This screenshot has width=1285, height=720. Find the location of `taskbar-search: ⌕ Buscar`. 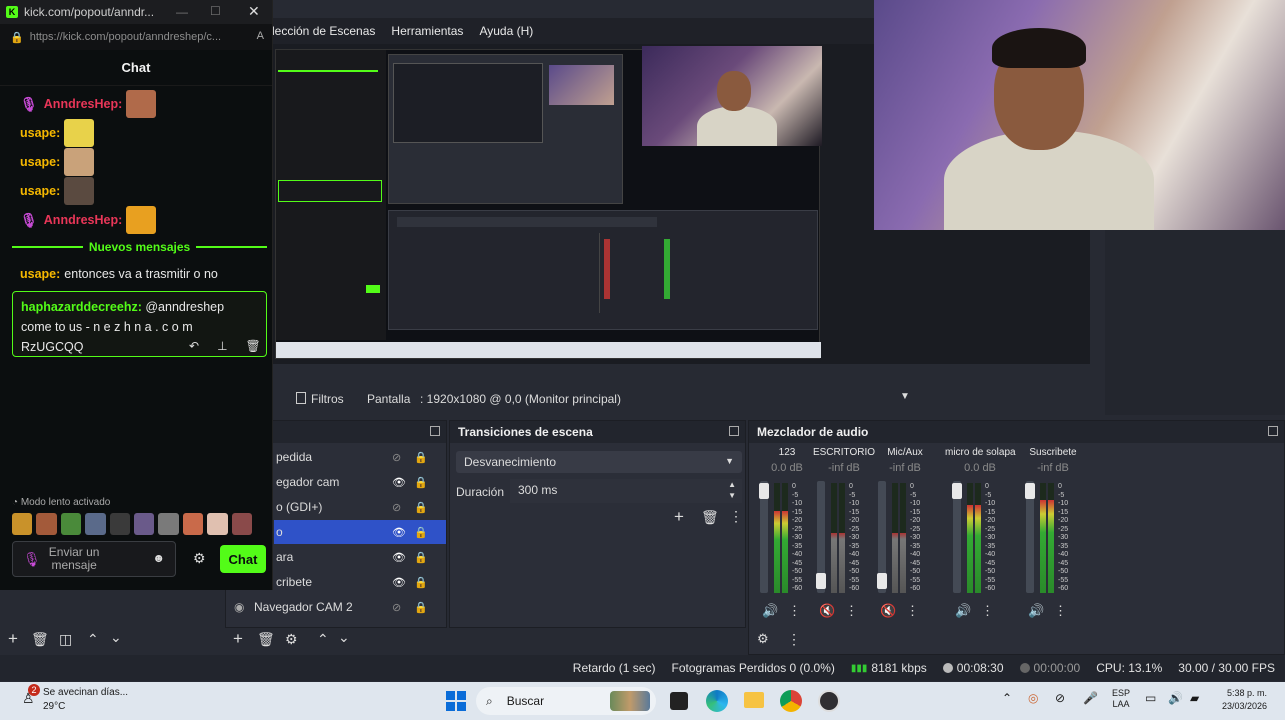

taskbar-search: ⌕ Buscar is located at coordinates (566, 701).